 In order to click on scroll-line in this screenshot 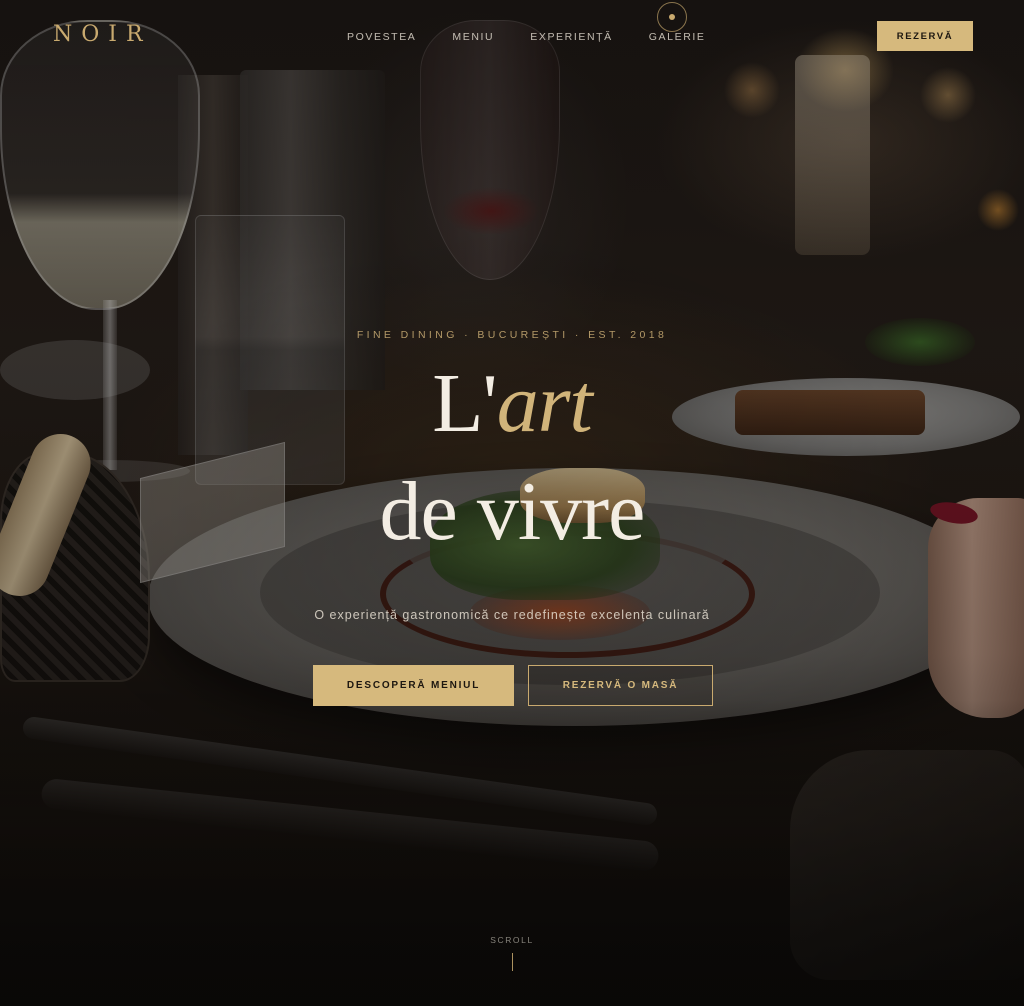, I will do `click(512, 962)`.